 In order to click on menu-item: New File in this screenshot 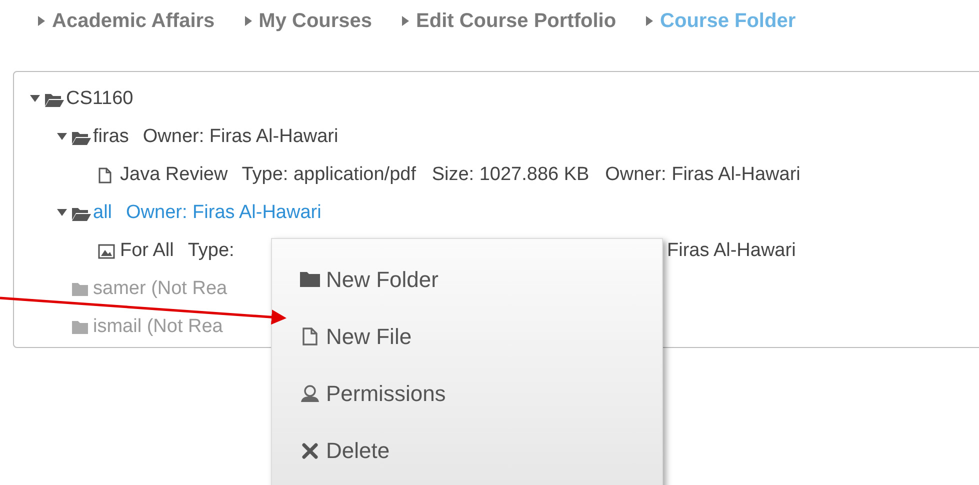, I will do `click(480, 336)`.